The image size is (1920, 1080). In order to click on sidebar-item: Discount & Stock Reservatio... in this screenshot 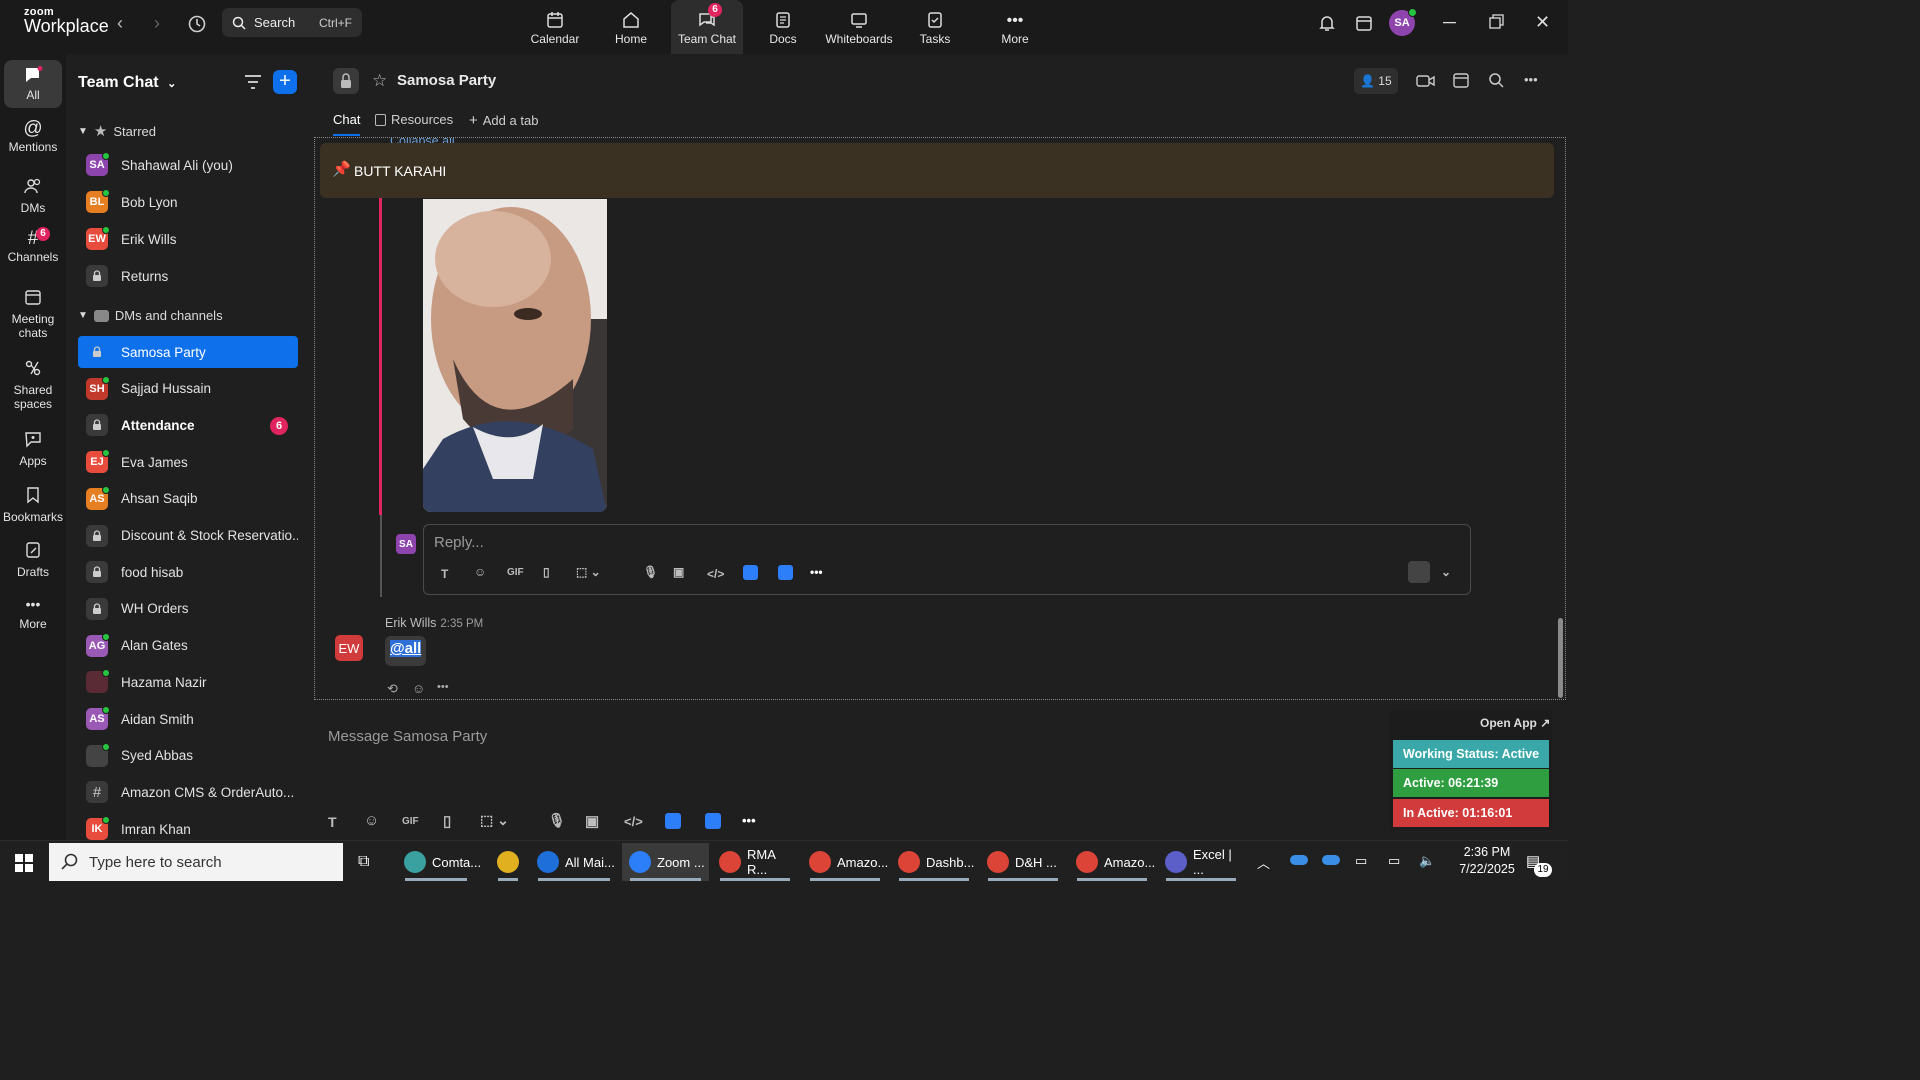, I will do `click(188, 536)`.